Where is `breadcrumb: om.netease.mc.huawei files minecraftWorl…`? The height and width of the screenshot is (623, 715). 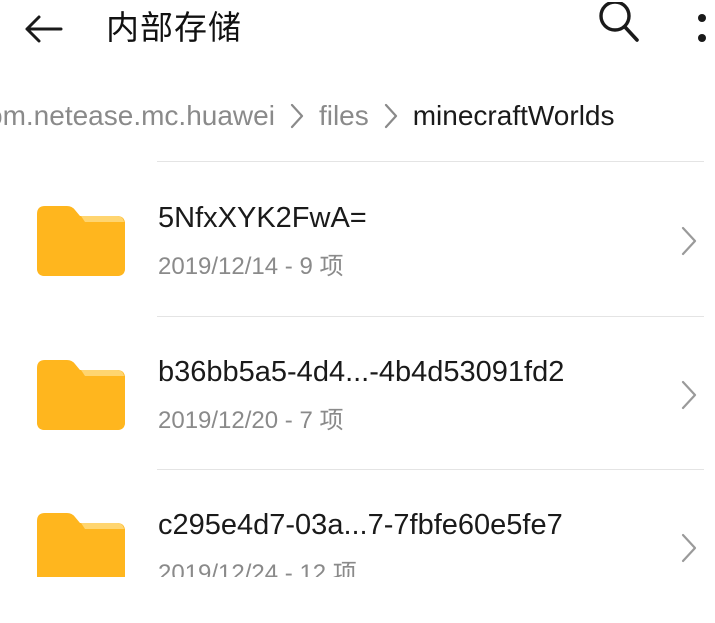 breadcrumb: om.netease.mc.huawei files minecraftWorl… is located at coordinates (307, 116).